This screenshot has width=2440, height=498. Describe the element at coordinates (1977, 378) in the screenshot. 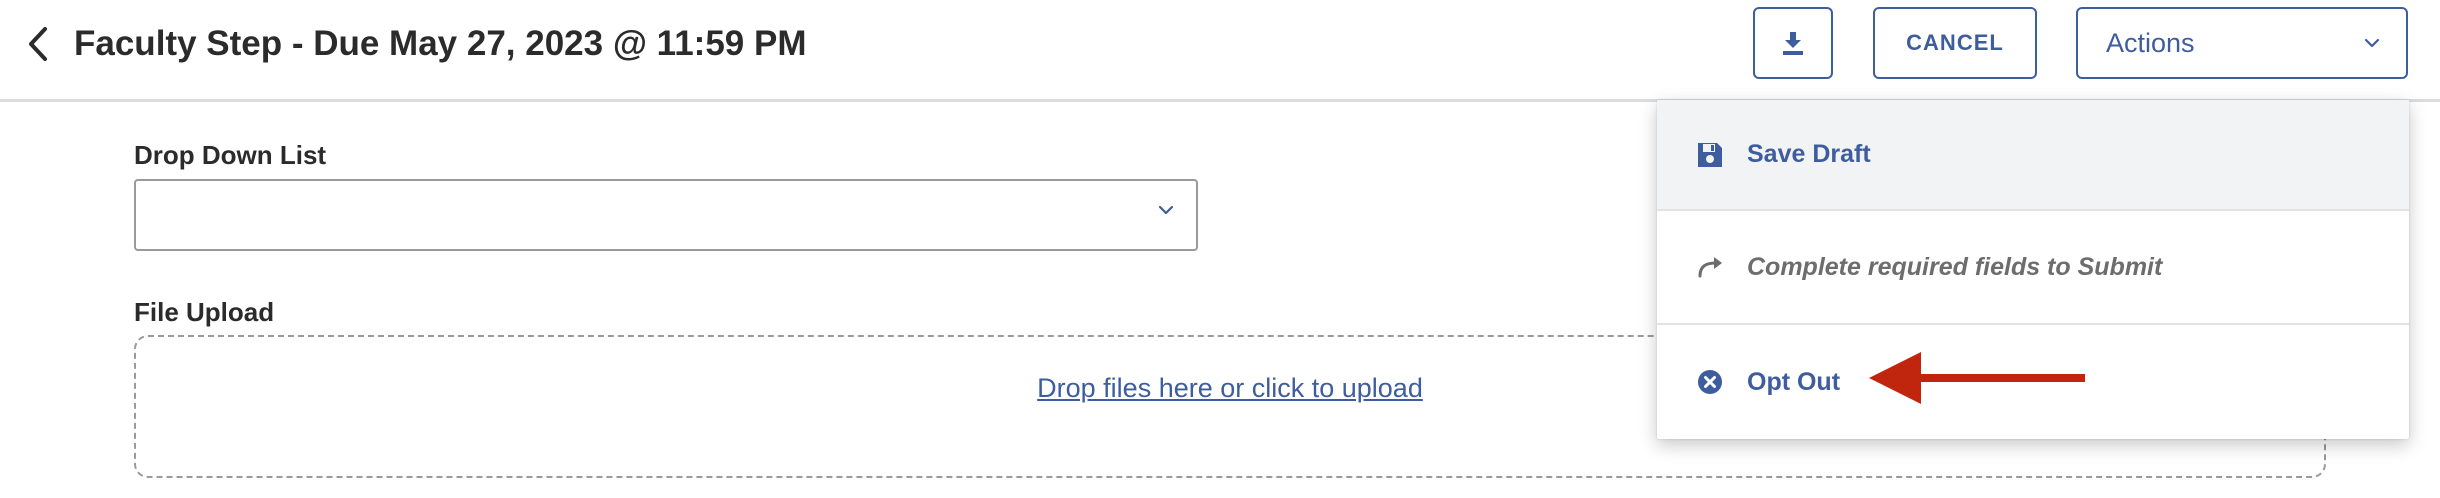

I see `annotation-arrow-icon` at that location.